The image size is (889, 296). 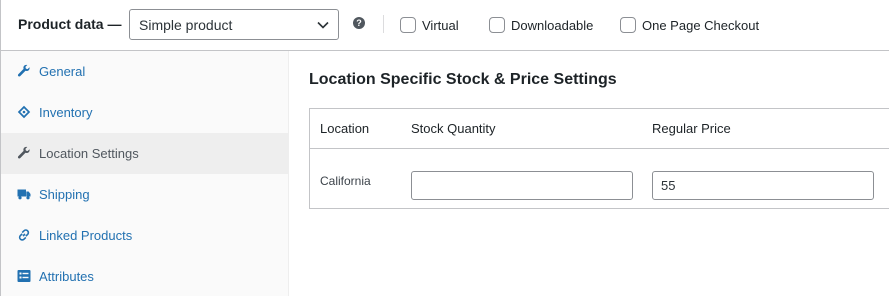 I want to click on location-cell: California, so click(x=345, y=181).